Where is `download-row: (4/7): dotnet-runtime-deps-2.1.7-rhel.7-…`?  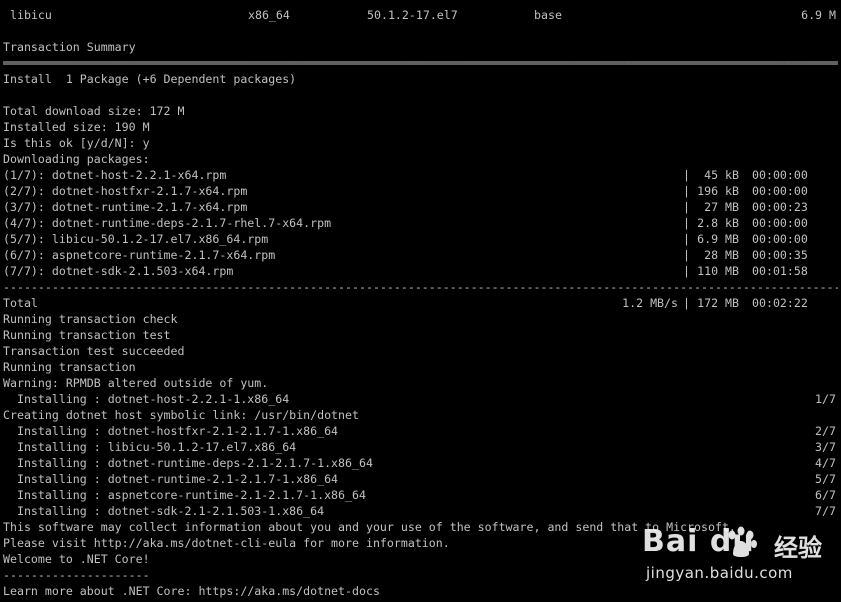
download-row: (4/7): dotnet-runtime-deps-2.1.7-rhel.7-… is located at coordinates (420, 223).